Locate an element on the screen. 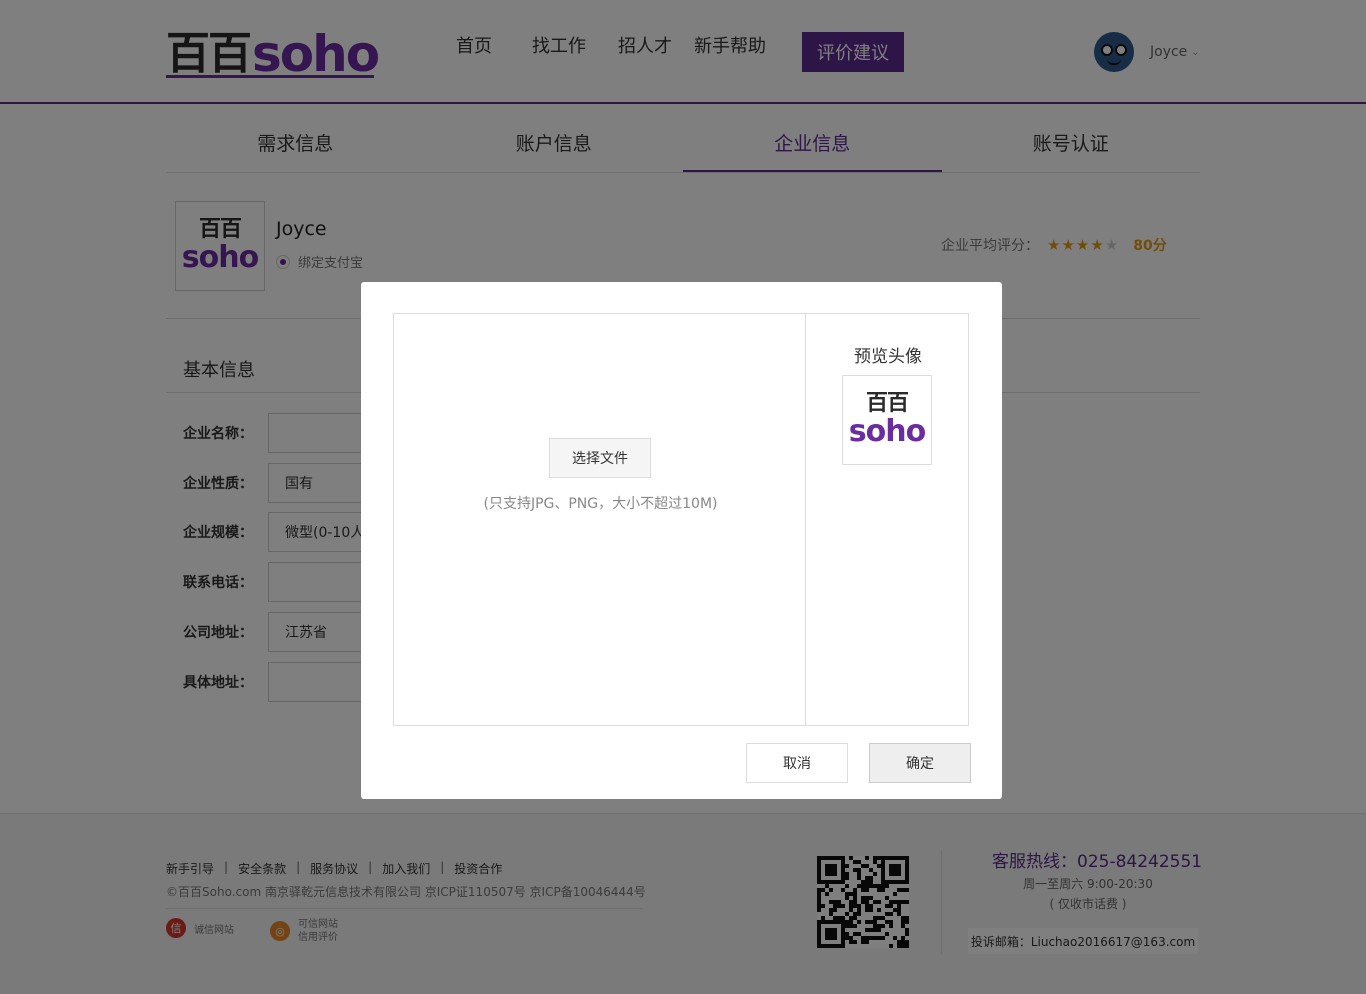 This screenshot has height=994, width=1366. choose-file-button: 选择文件 is located at coordinates (600, 458).